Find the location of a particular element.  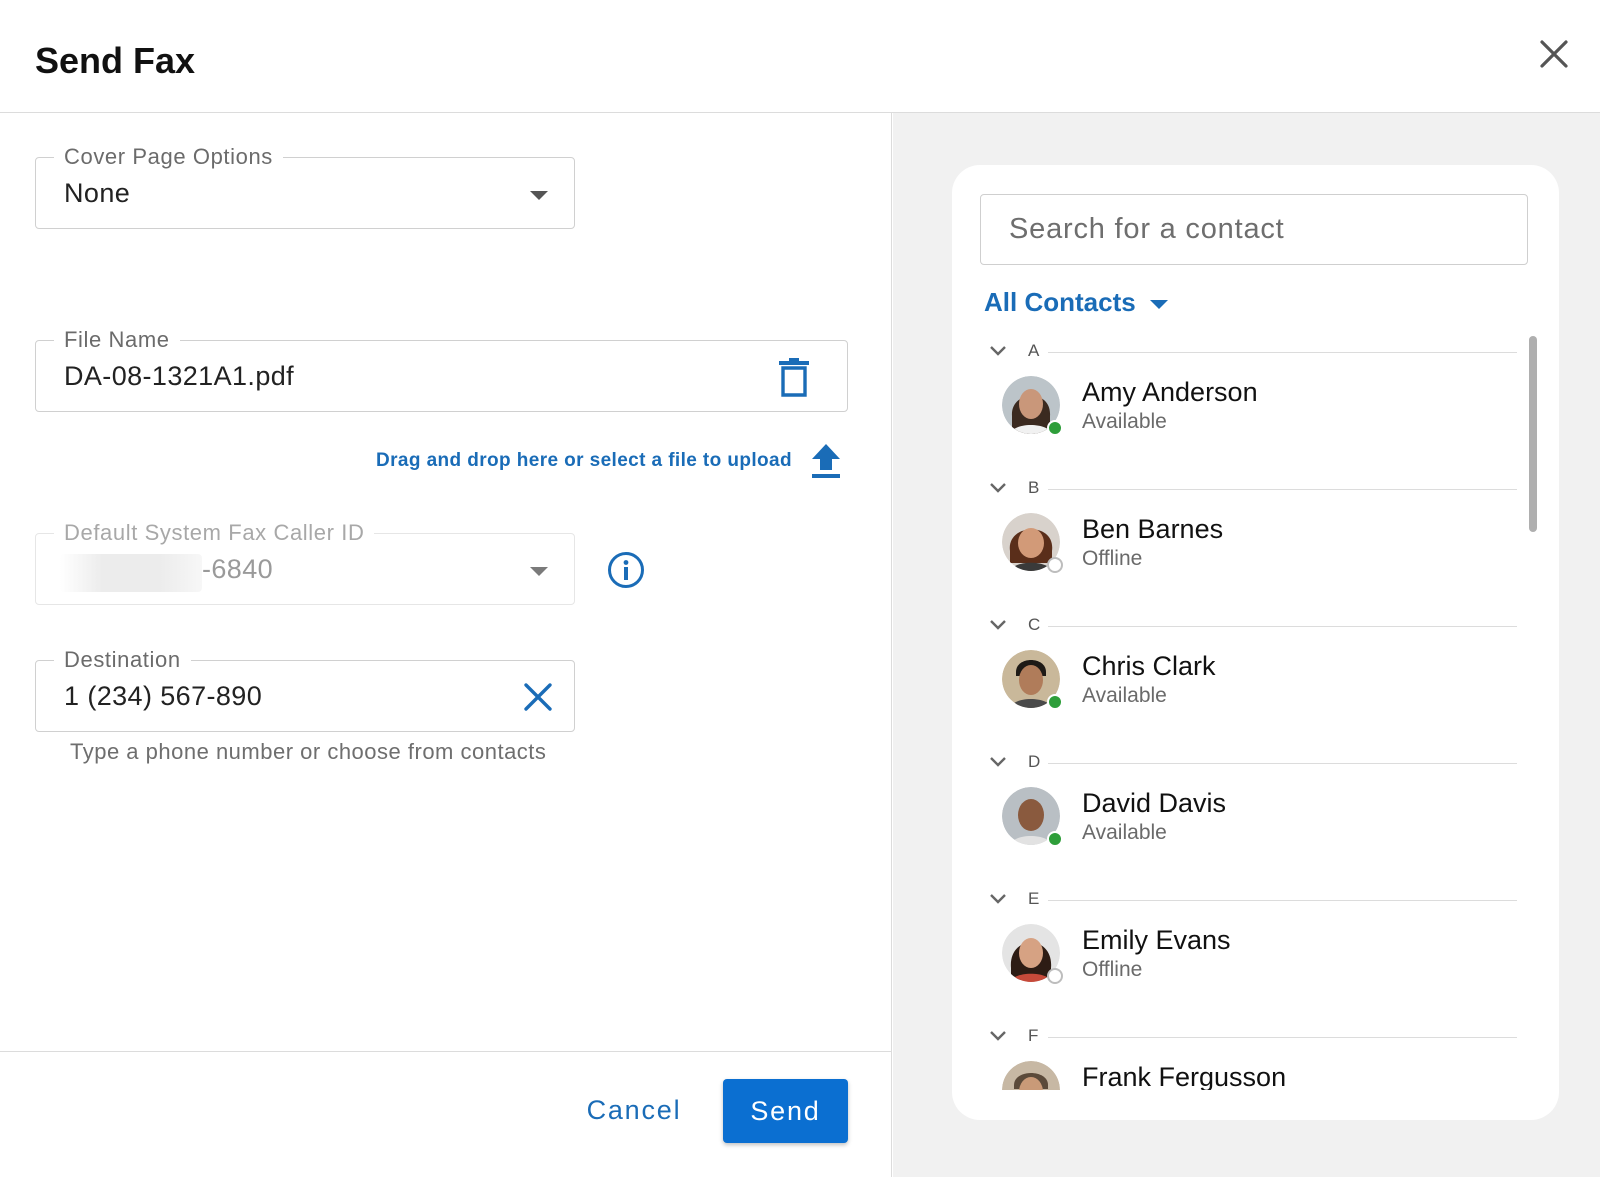

contact-group-a: A Amy Anderson Available is located at coordinates (1255, 401).